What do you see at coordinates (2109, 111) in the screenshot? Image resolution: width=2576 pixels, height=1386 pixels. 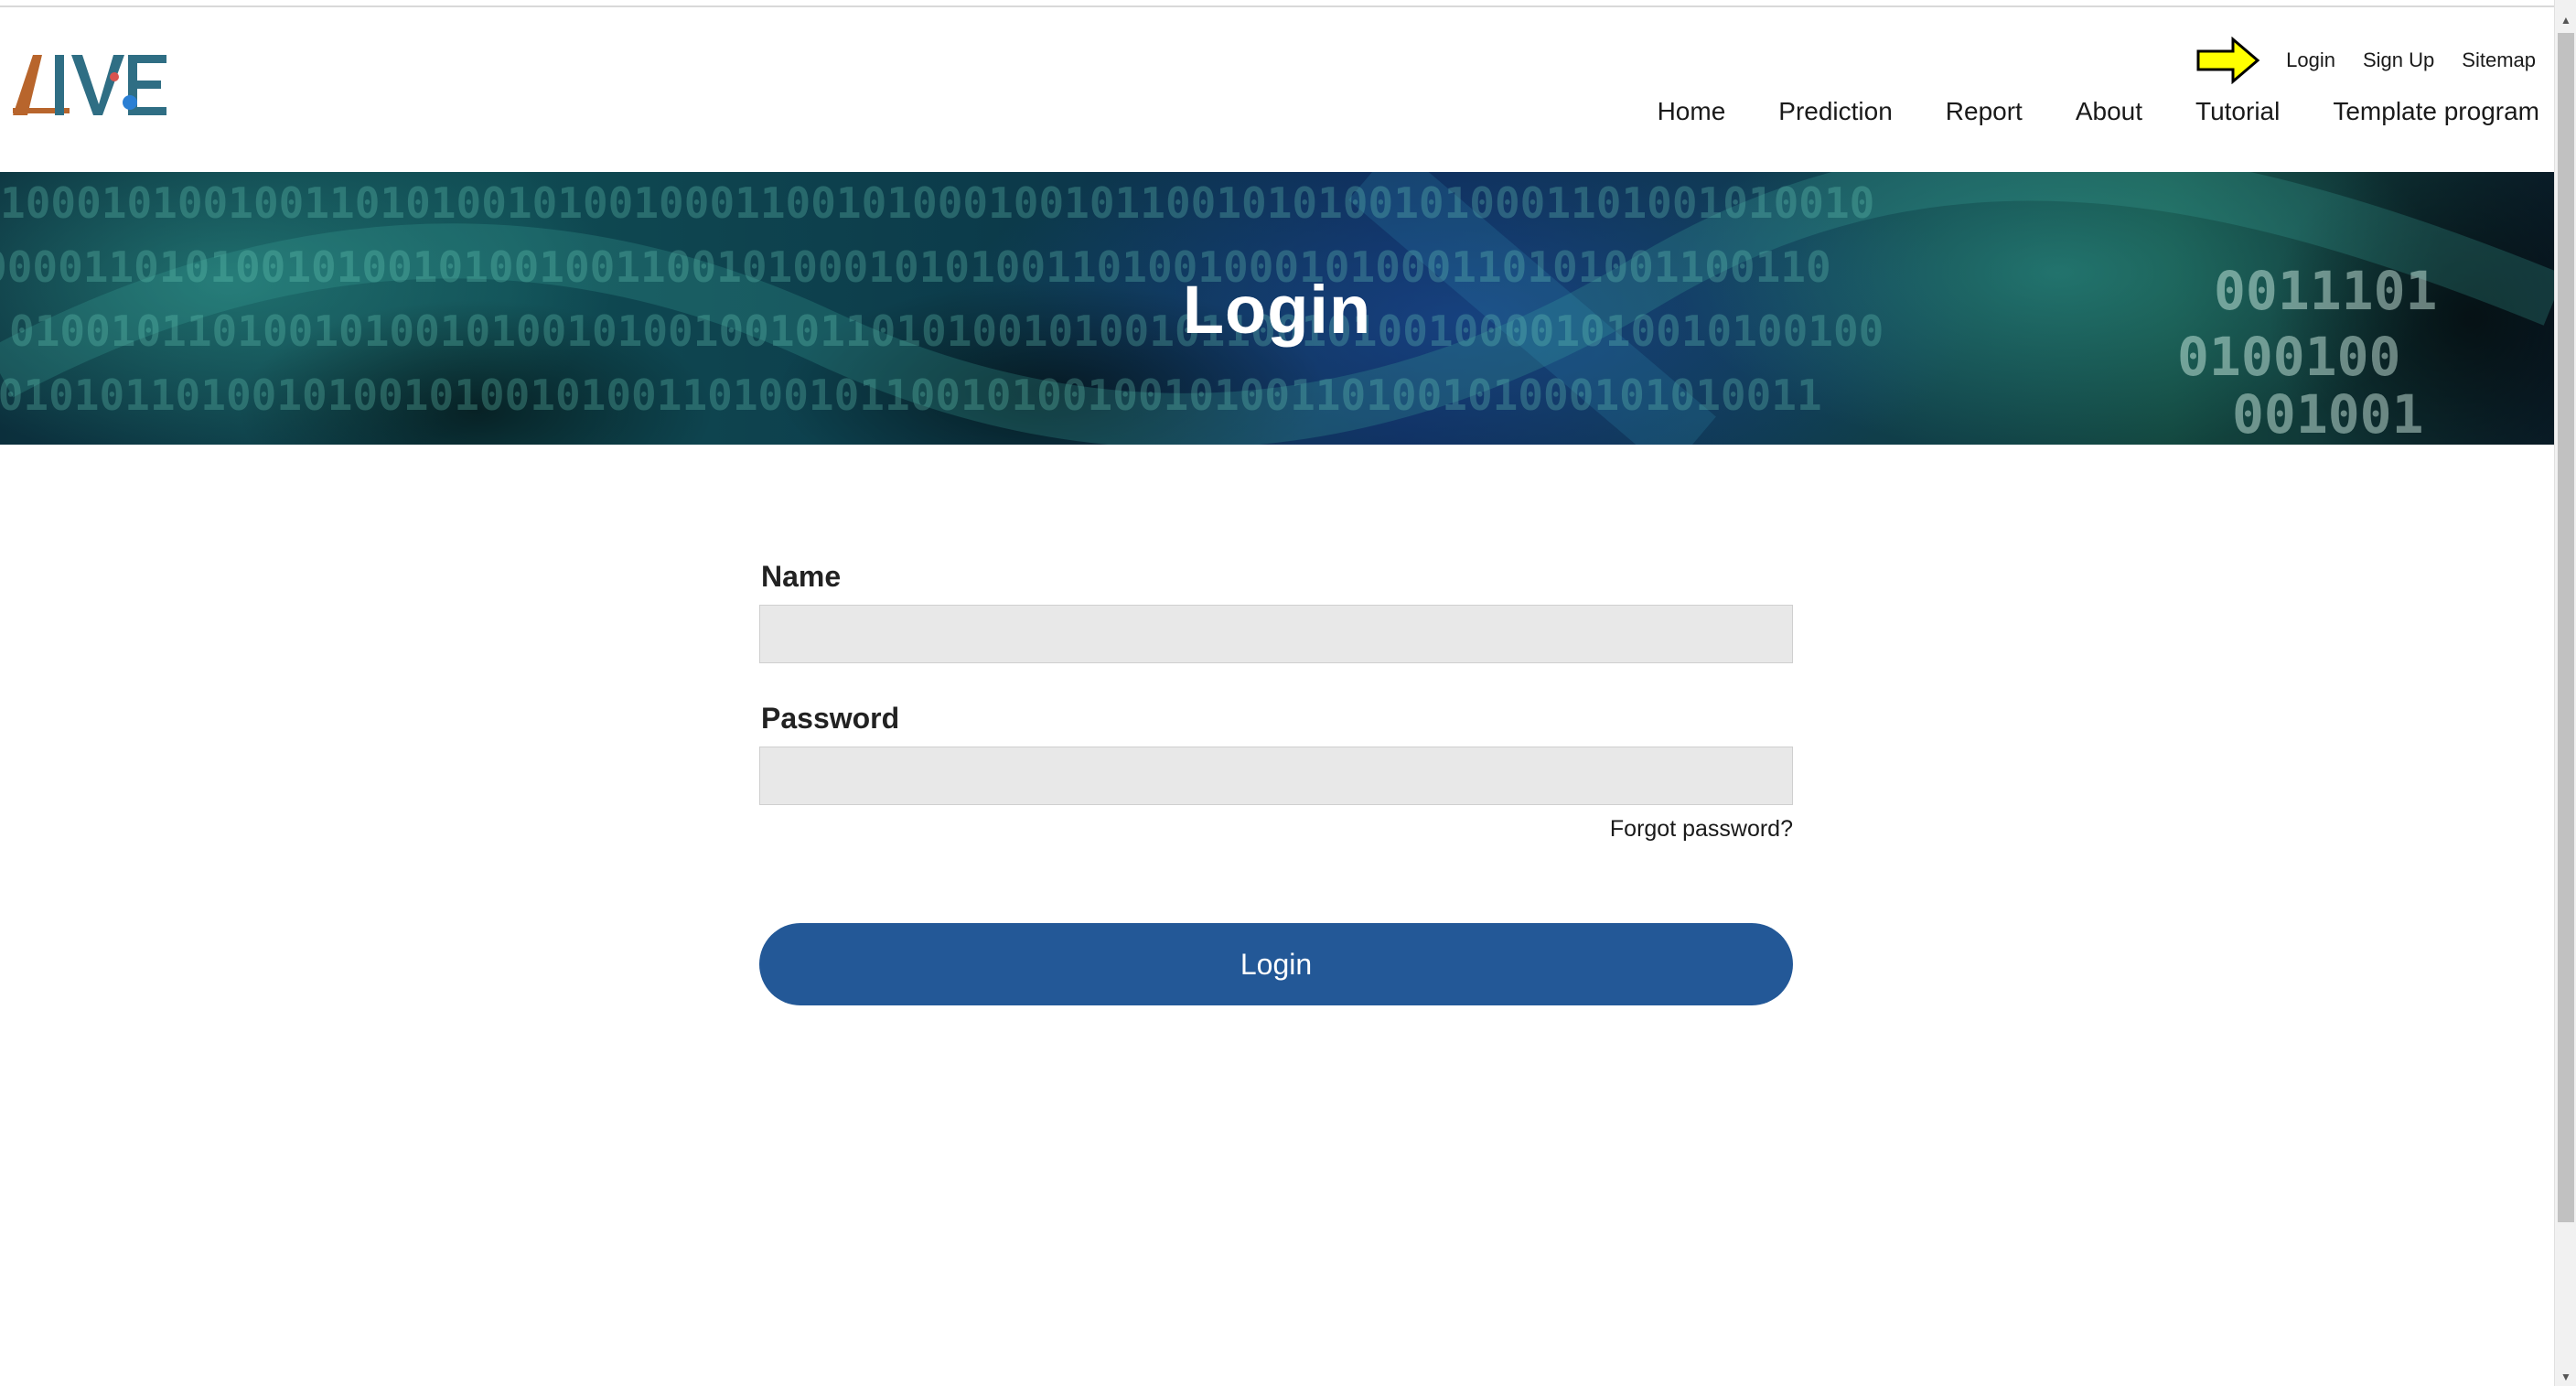 I see `nav-about: About` at bounding box center [2109, 111].